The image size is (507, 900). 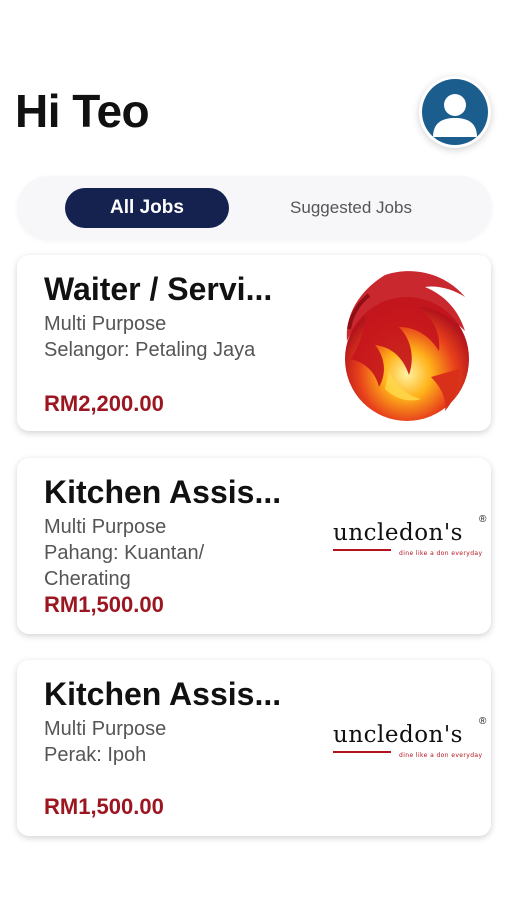 I want to click on job-filter-tabs: All Jobs Suggested Jobs, so click(x=254, y=208).